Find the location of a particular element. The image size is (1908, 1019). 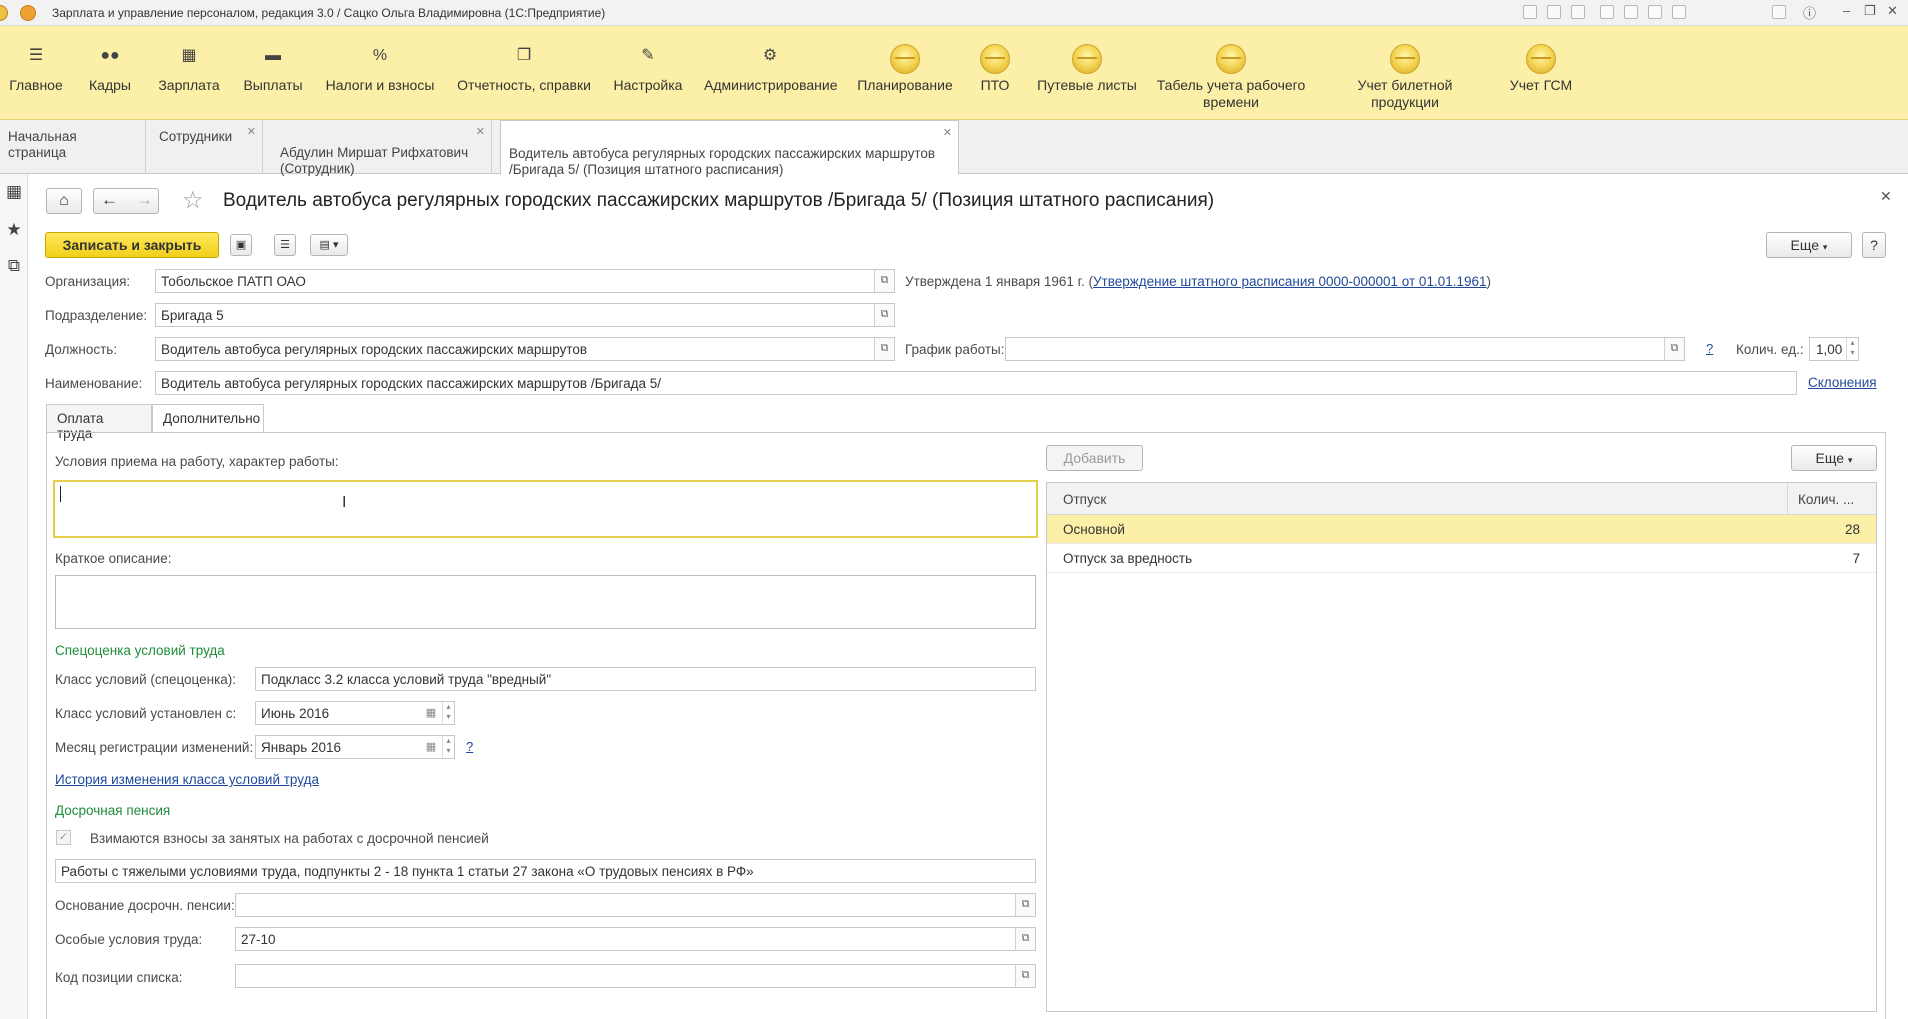

section-reports: ❐ Отчетность, справки is located at coordinates (524, 73).